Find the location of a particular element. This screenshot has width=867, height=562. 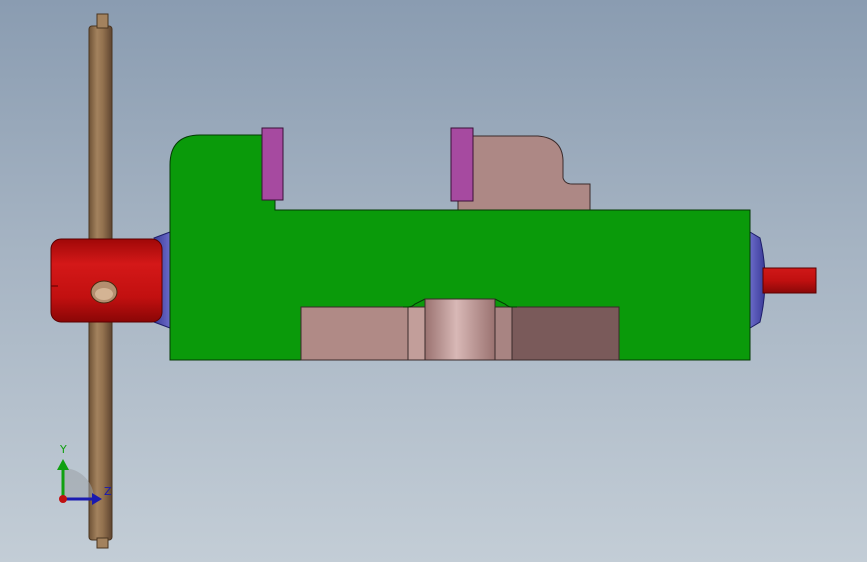

triad-y-label: Y is located at coordinates (63, 449).